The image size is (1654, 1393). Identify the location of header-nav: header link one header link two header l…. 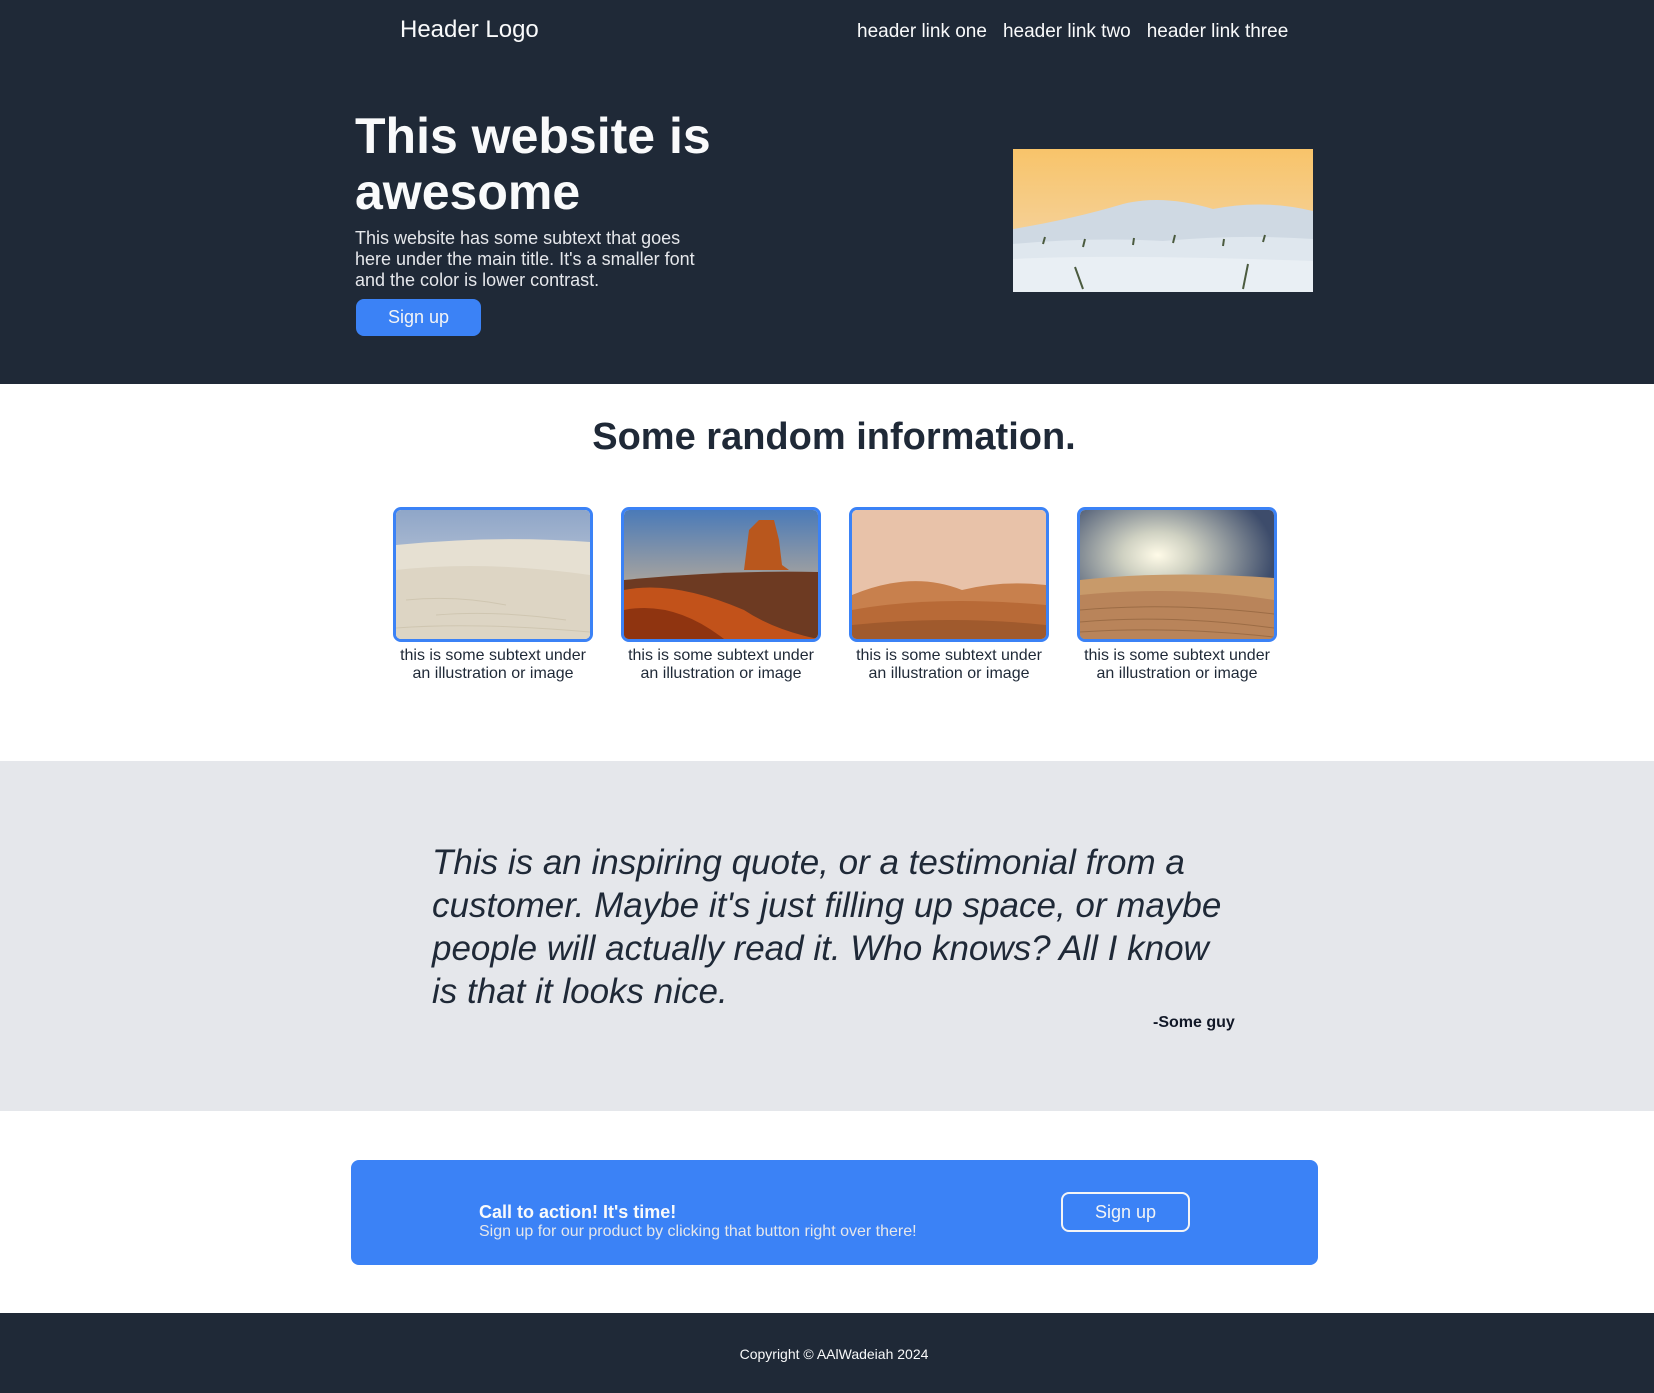
(1072, 32).